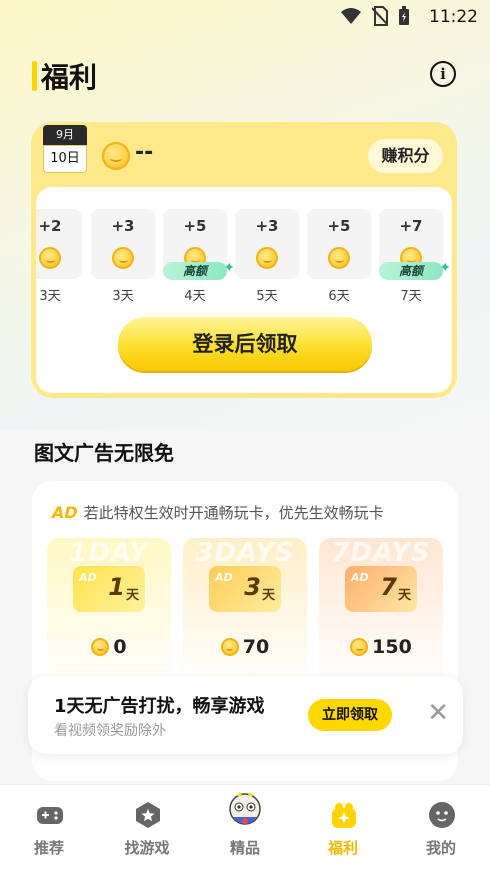 This screenshot has width=490, height=872. What do you see at coordinates (392, 647) in the screenshot?
I see `plan-price-value: 150` at bounding box center [392, 647].